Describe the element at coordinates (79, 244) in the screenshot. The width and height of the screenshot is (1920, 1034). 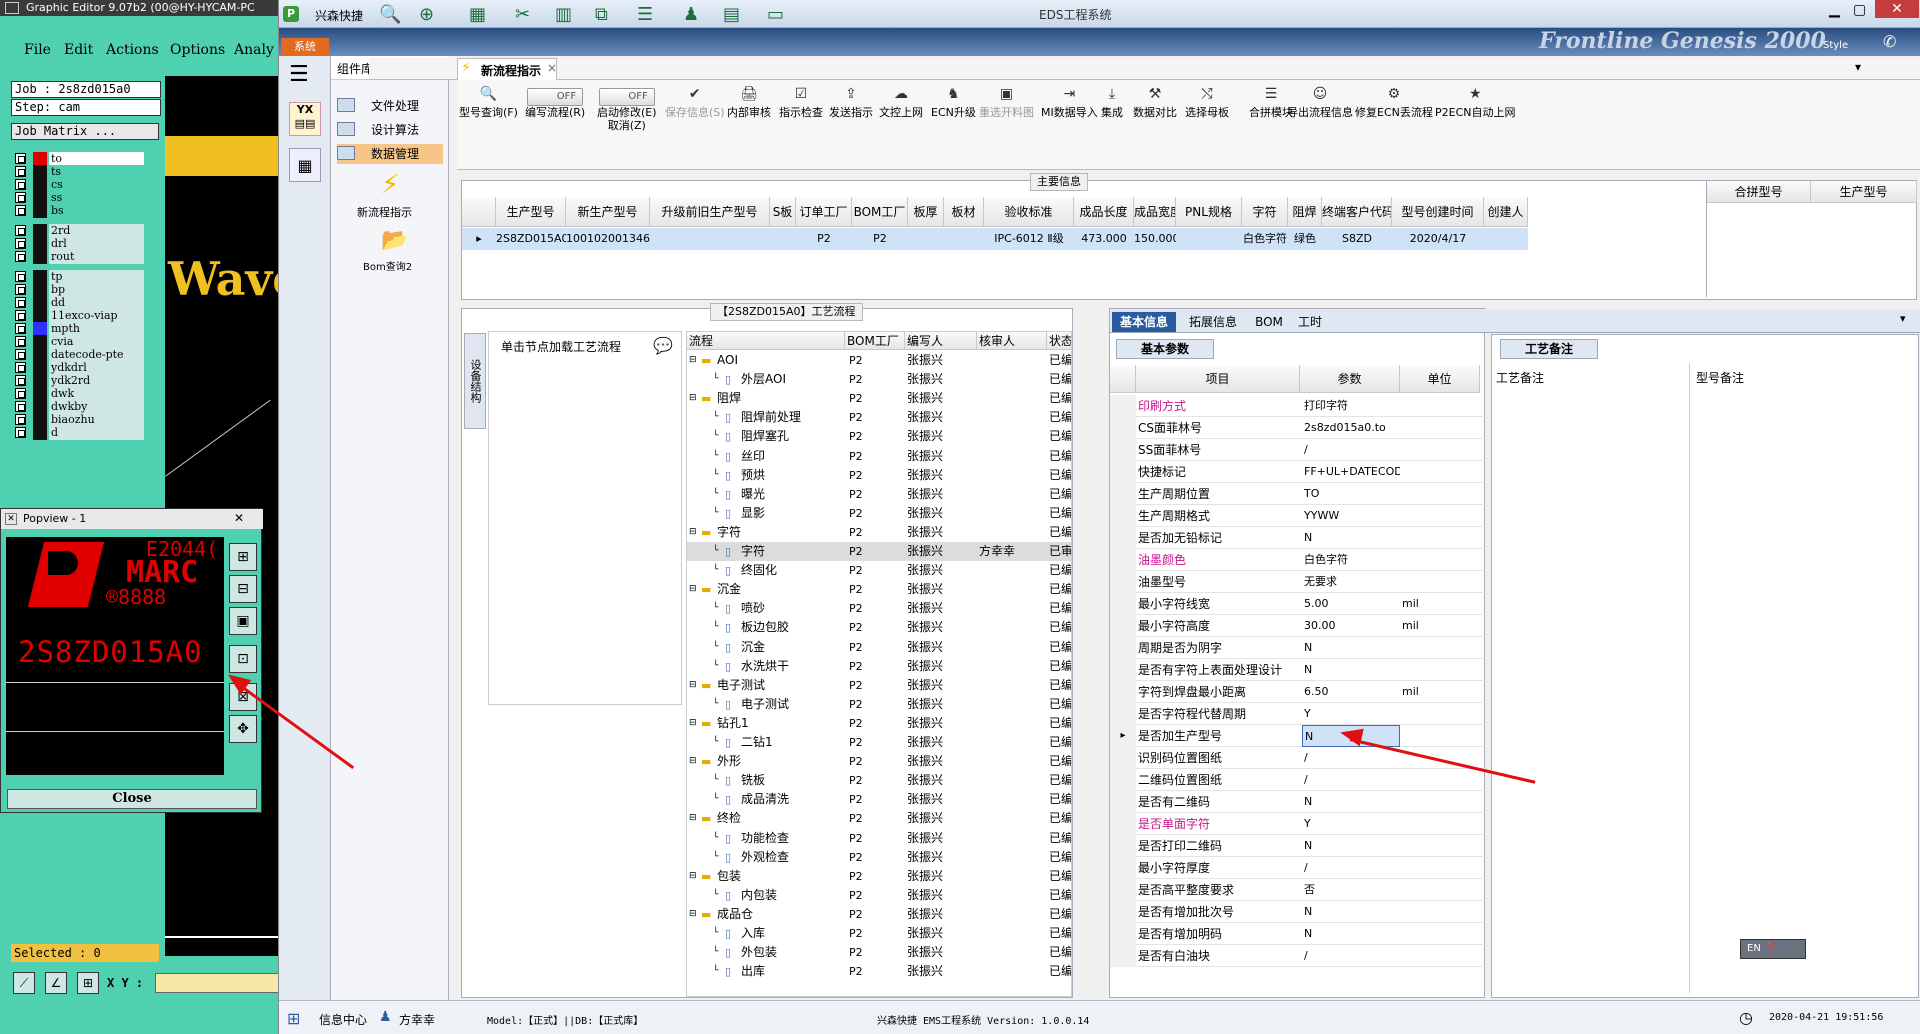
I see `layer-row: drl` at that location.